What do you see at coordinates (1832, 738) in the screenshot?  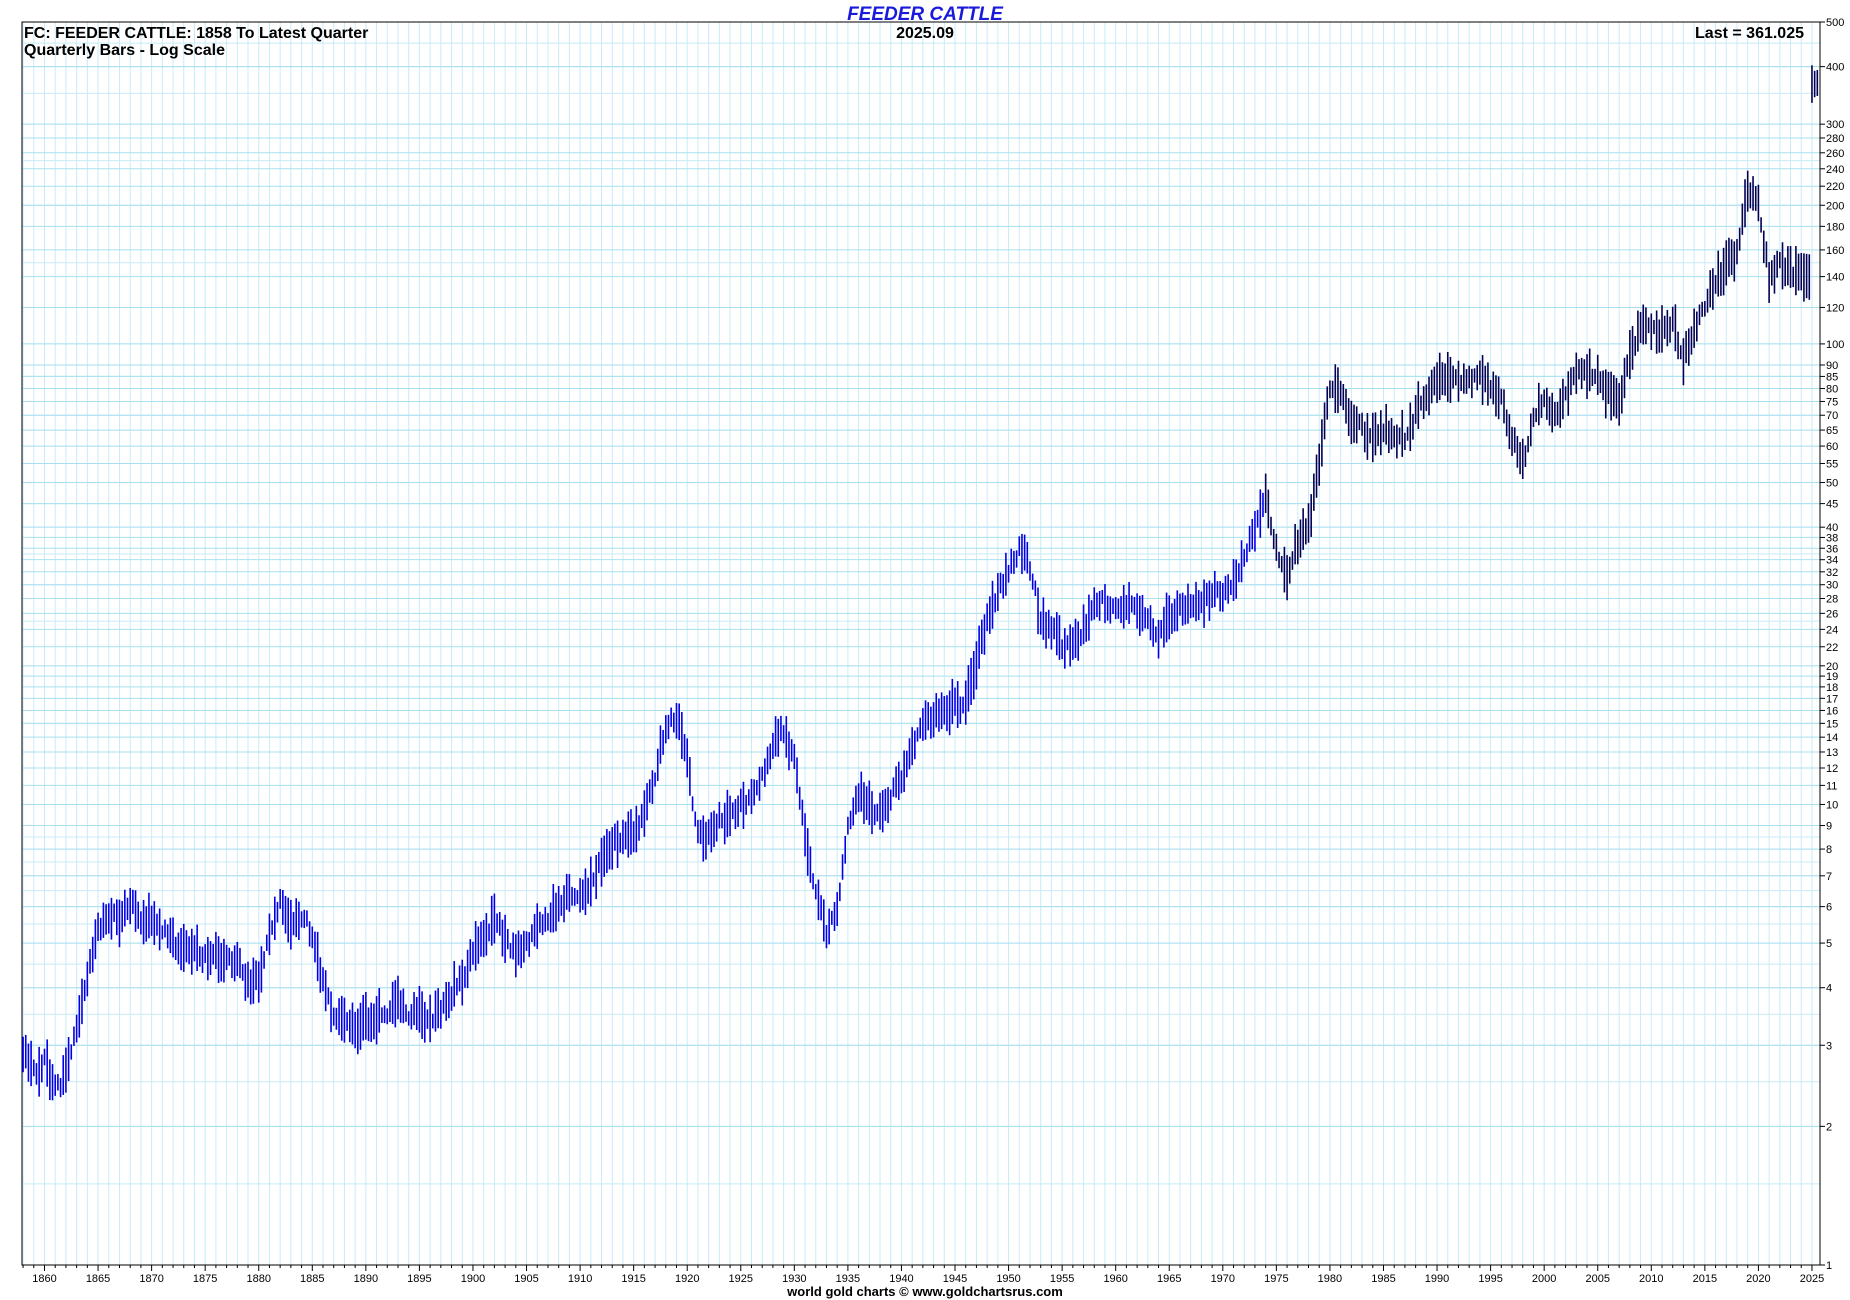 I see `y-tick-label: 14` at bounding box center [1832, 738].